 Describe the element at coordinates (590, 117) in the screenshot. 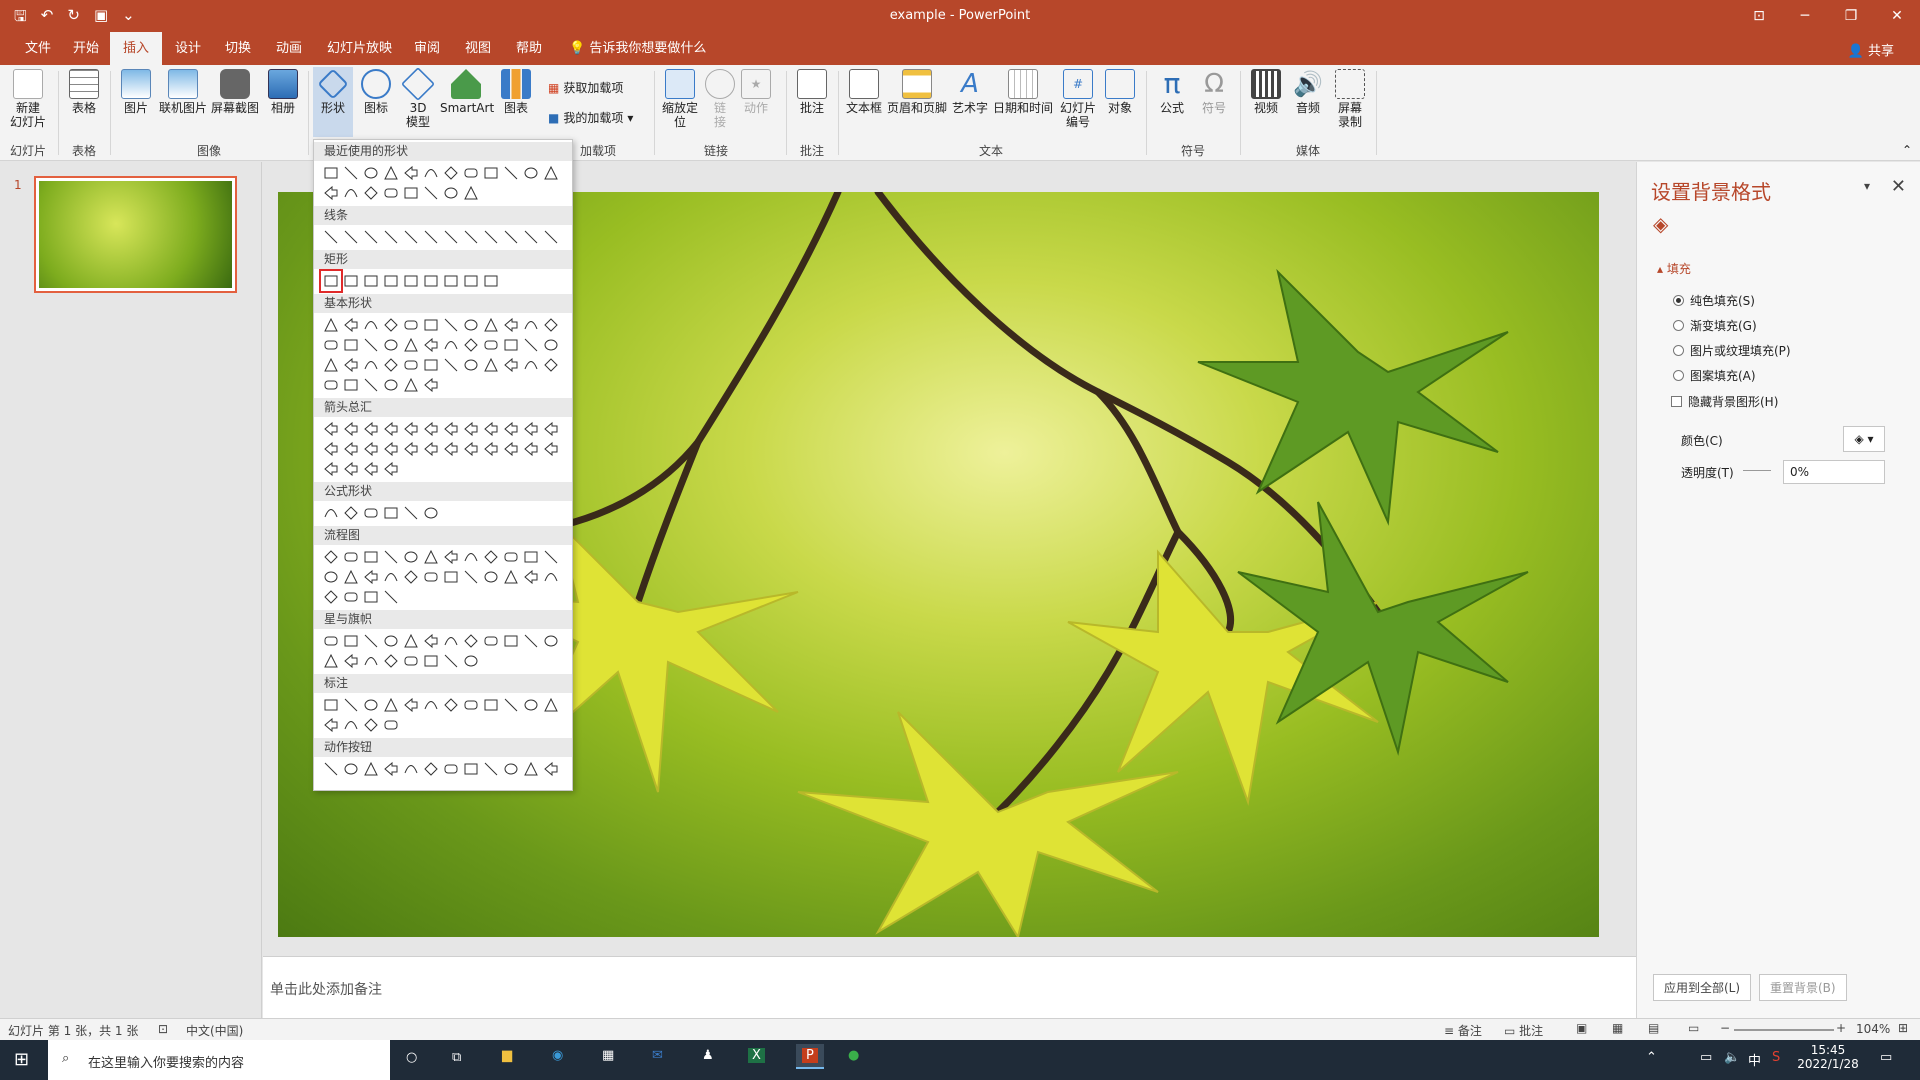

I see `my-addins-button: ■ 我的加载项 ▾` at that location.